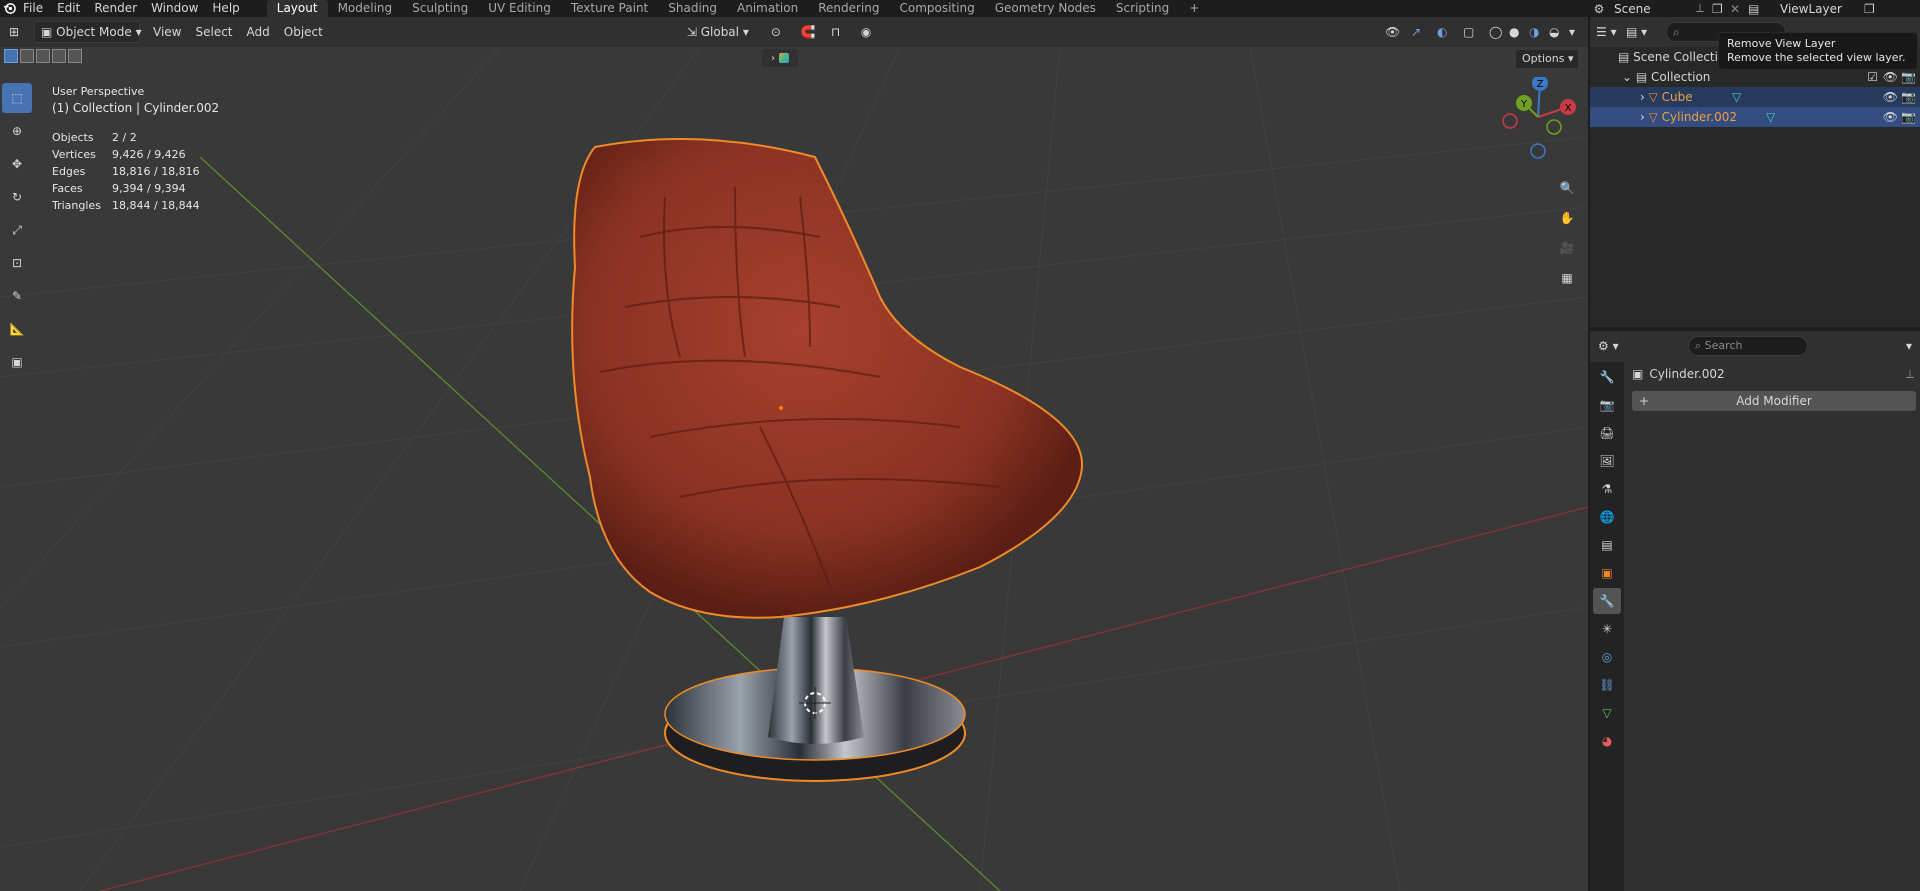  I want to click on gizmo-neg-y-icon, so click(1554, 127).